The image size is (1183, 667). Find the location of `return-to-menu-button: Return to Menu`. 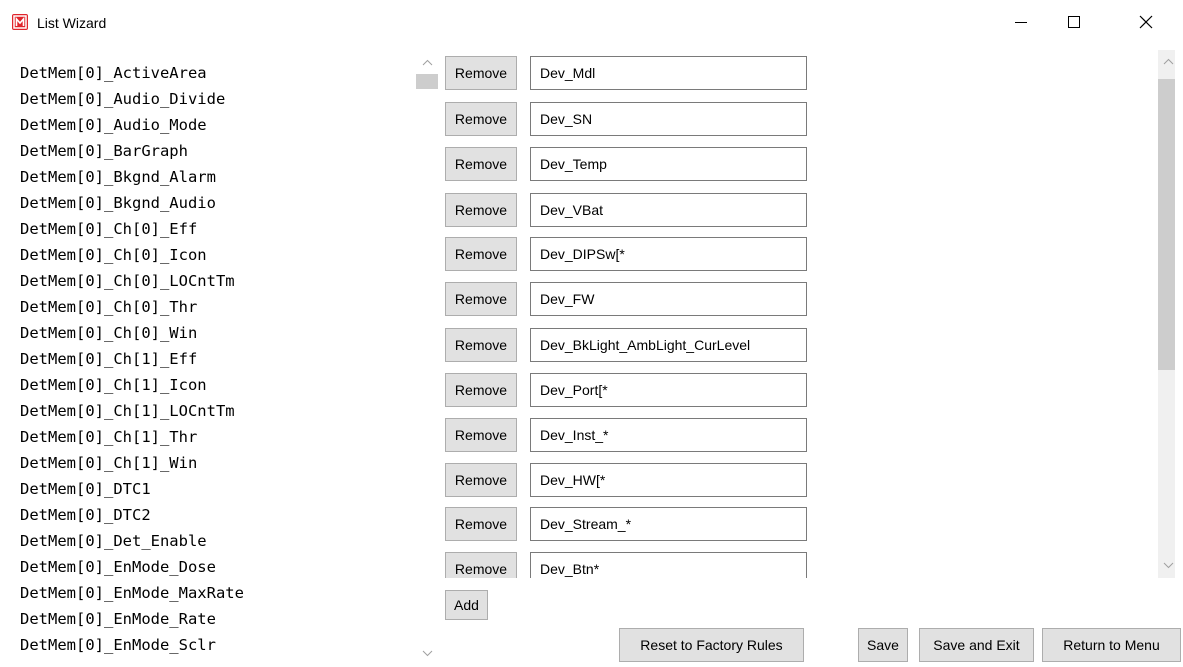

return-to-menu-button: Return to Menu is located at coordinates (1111, 645).